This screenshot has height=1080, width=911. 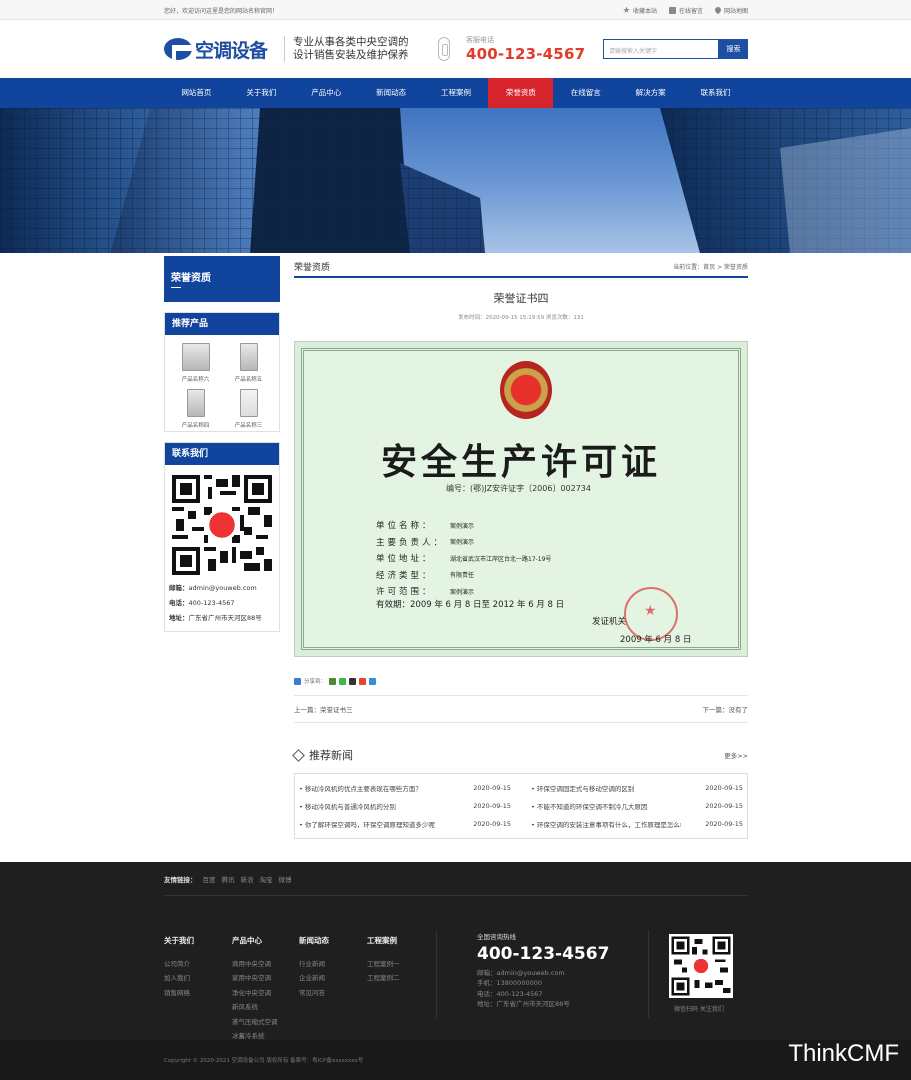 I want to click on phone-icon, so click(x=444, y=49).